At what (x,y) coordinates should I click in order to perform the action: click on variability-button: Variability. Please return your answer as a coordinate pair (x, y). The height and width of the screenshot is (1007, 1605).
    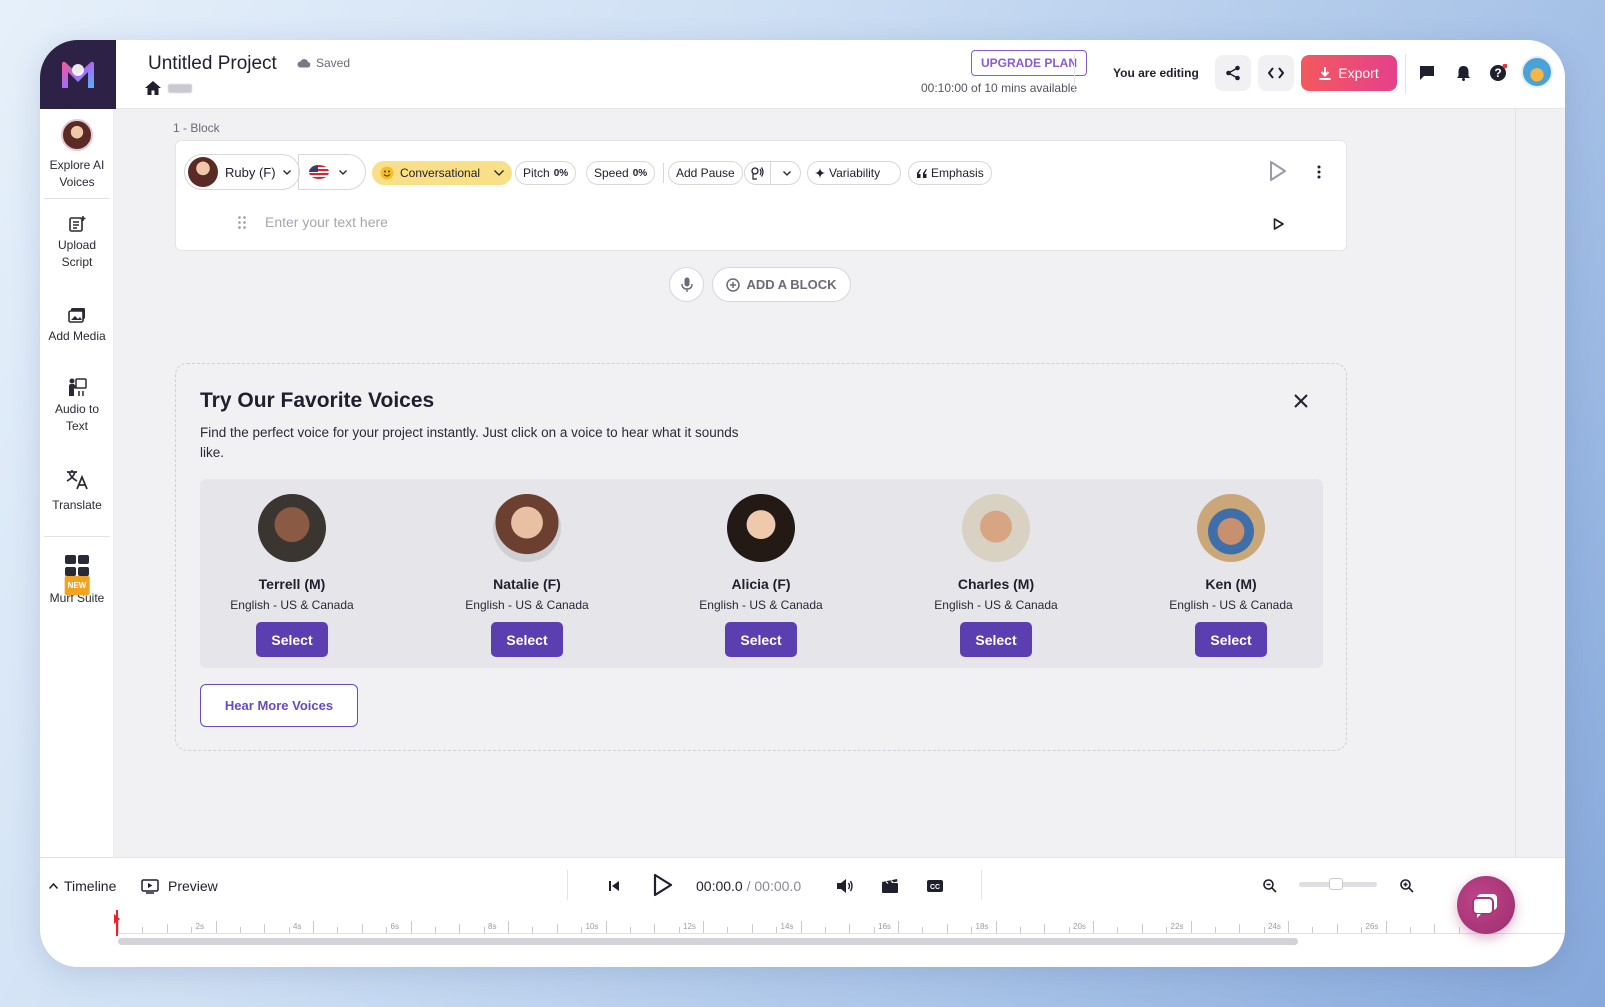
    Looking at the image, I should click on (854, 173).